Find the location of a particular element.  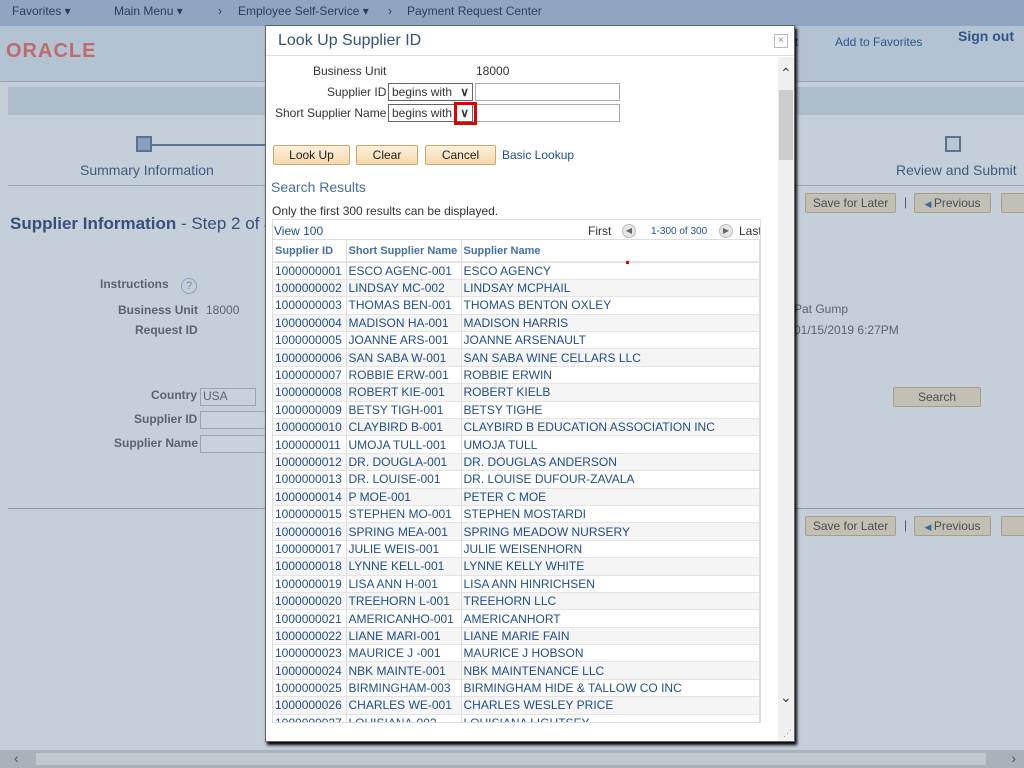

supplier-id-cell: 1000000026 is located at coordinates (310, 705).